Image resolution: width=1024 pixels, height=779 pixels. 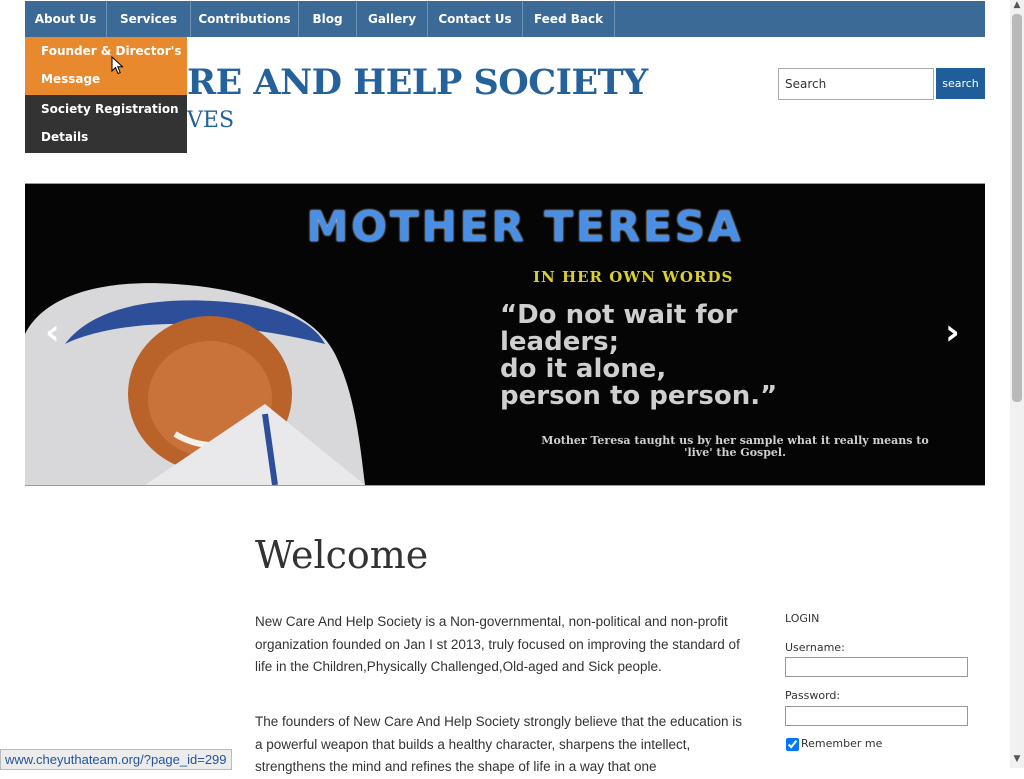 I want to click on nav-feed-back: Feed Back, so click(x=569, y=19).